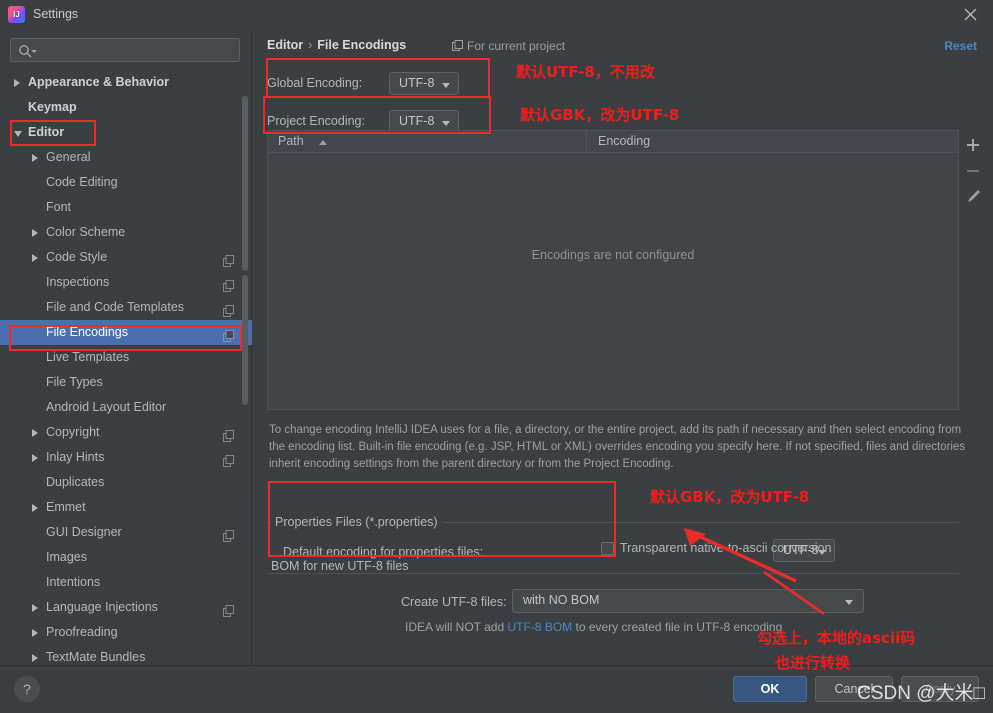 Image resolution: width=993 pixels, height=713 pixels. I want to click on sidebar-item-label: Images, so click(66, 557).